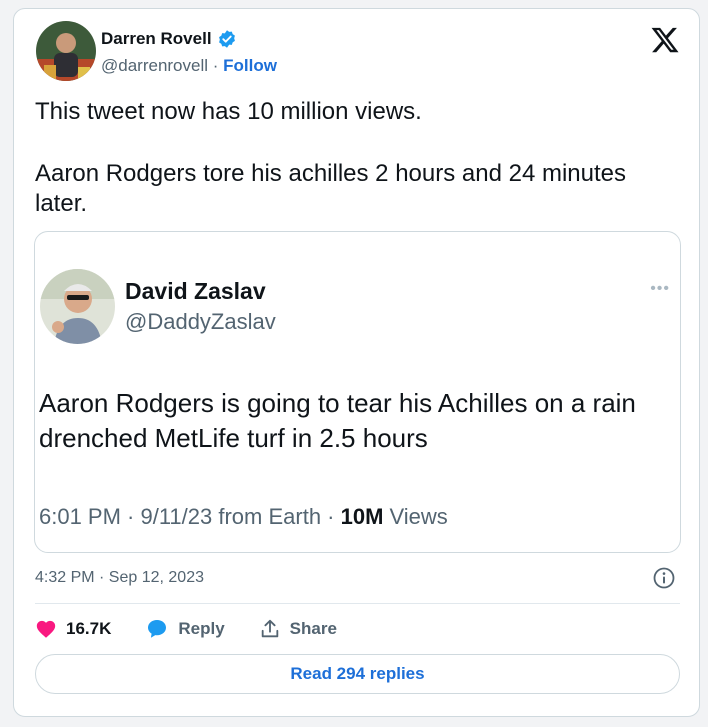  What do you see at coordinates (665, 40) in the screenshot?
I see `x-logo-icon` at bounding box center [665, 40].